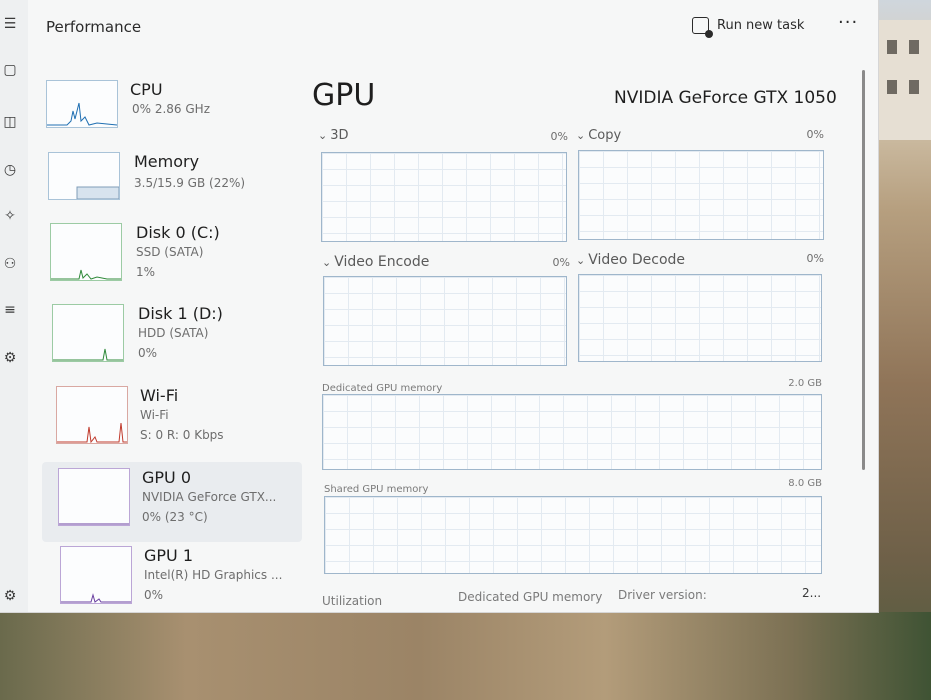 The image size is (931, 700). What do you see at coordinates (146, 272) in the screenshot?
I see `device-status: 1%` at bounding box center [146, 272].